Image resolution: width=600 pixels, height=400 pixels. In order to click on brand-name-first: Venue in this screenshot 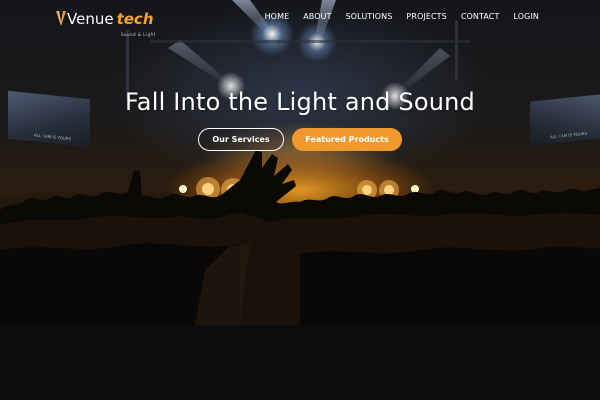, I will do `click(90, 19)`.